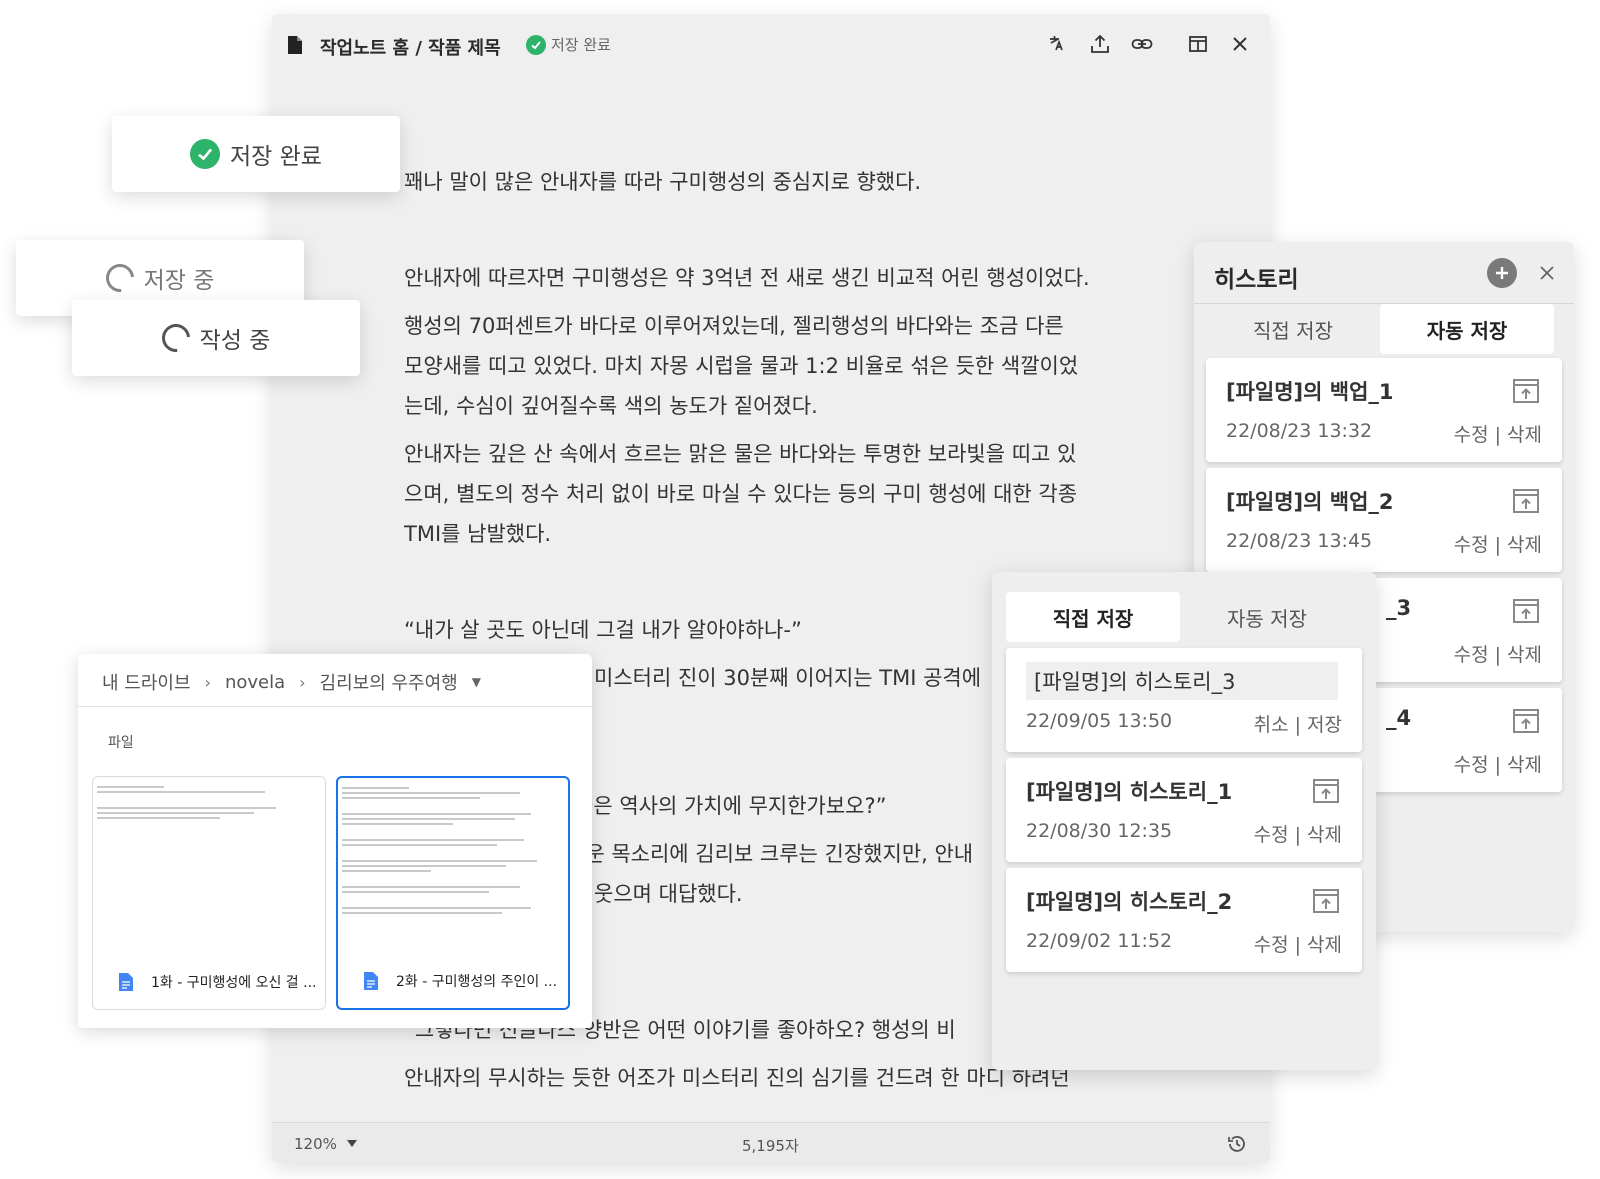 Image resolution: width=1600 pixels, height=1179 pixels. Describe the element at coordinates (1129, 902) in the screenshot. I see `history-card-title: [파일명]의 히스토리_2` at that location.